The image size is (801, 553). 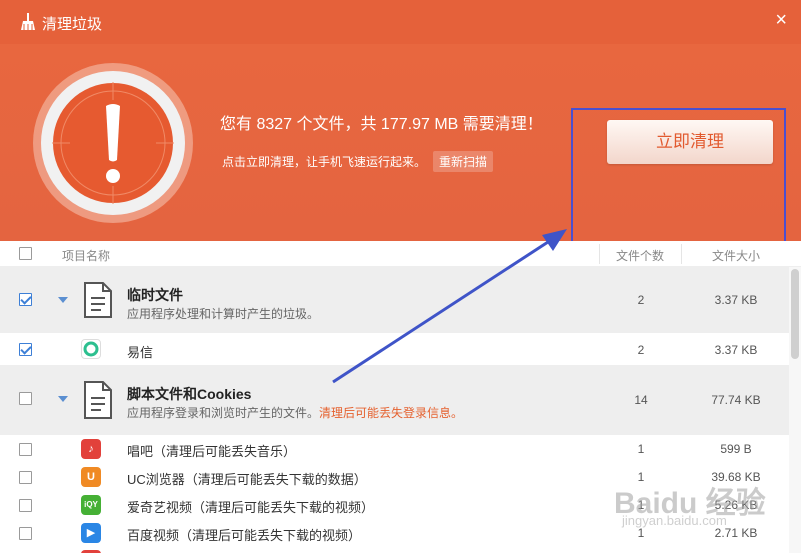 What do you see at coordinates (391, 413) in the screenshot?
I see `row-warning-text: 清理后可能丢失登录信息。` at bounding box center [391, 413].